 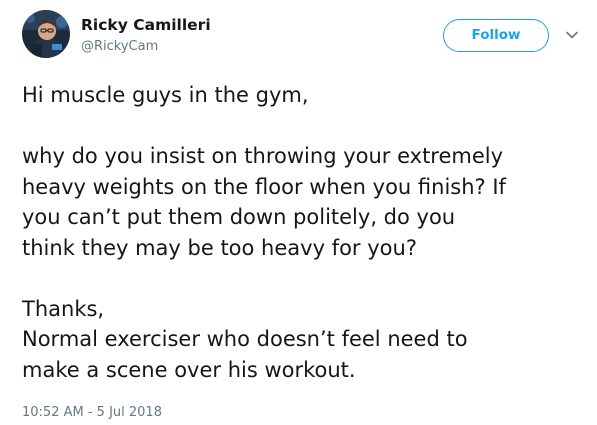 I want to click on chevron-down-icon, so click(x=572, y=34).